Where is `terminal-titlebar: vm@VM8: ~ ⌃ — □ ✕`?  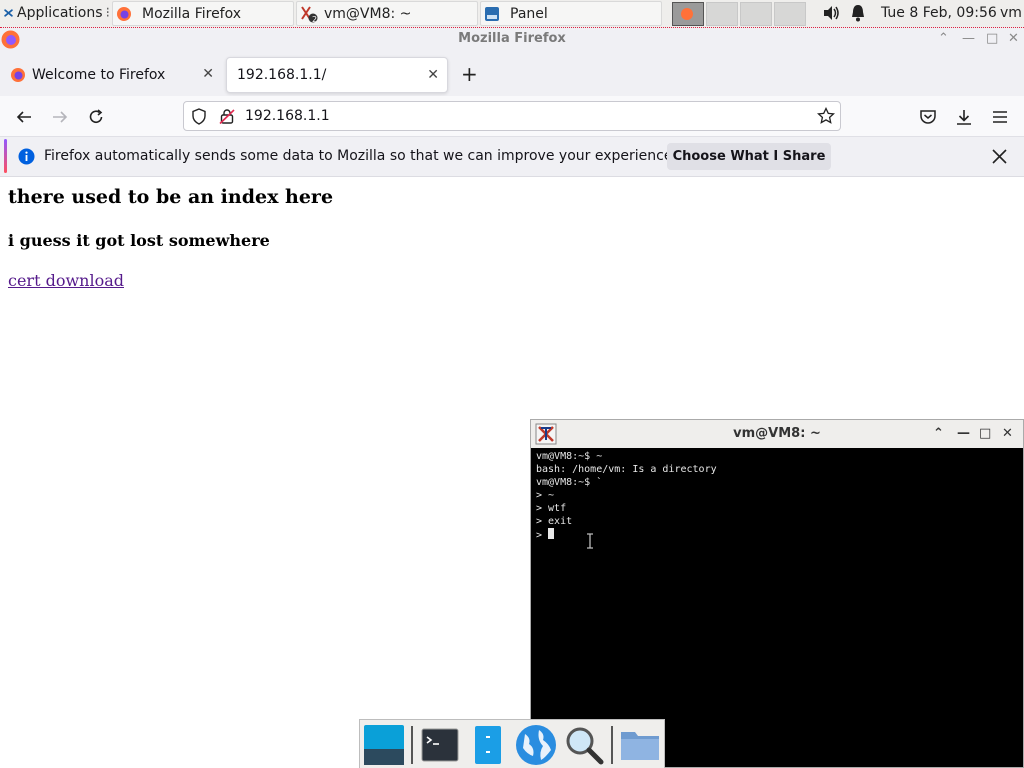 terminal-titlebar: vm@VM8: ~ ⌃ — □ ✕ is located at coordinates (777, 434).